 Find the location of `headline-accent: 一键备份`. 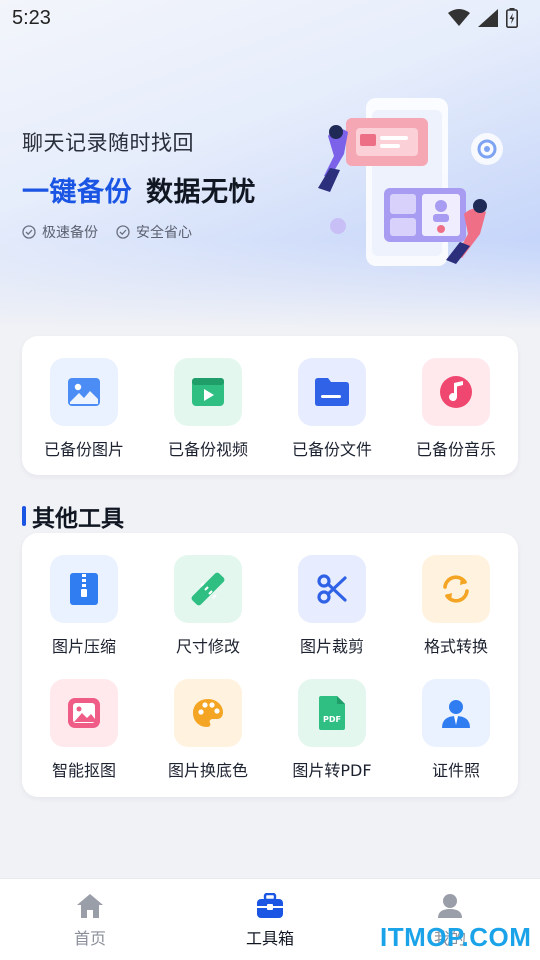

headline-accent: 一键备份 is located at coordinates (77, 192).